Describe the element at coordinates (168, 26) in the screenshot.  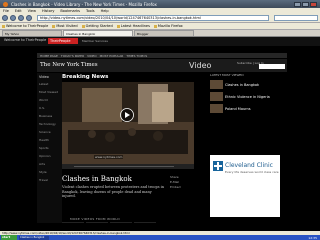
I see `bookmark-item: Mozilla Firefox` at that location.